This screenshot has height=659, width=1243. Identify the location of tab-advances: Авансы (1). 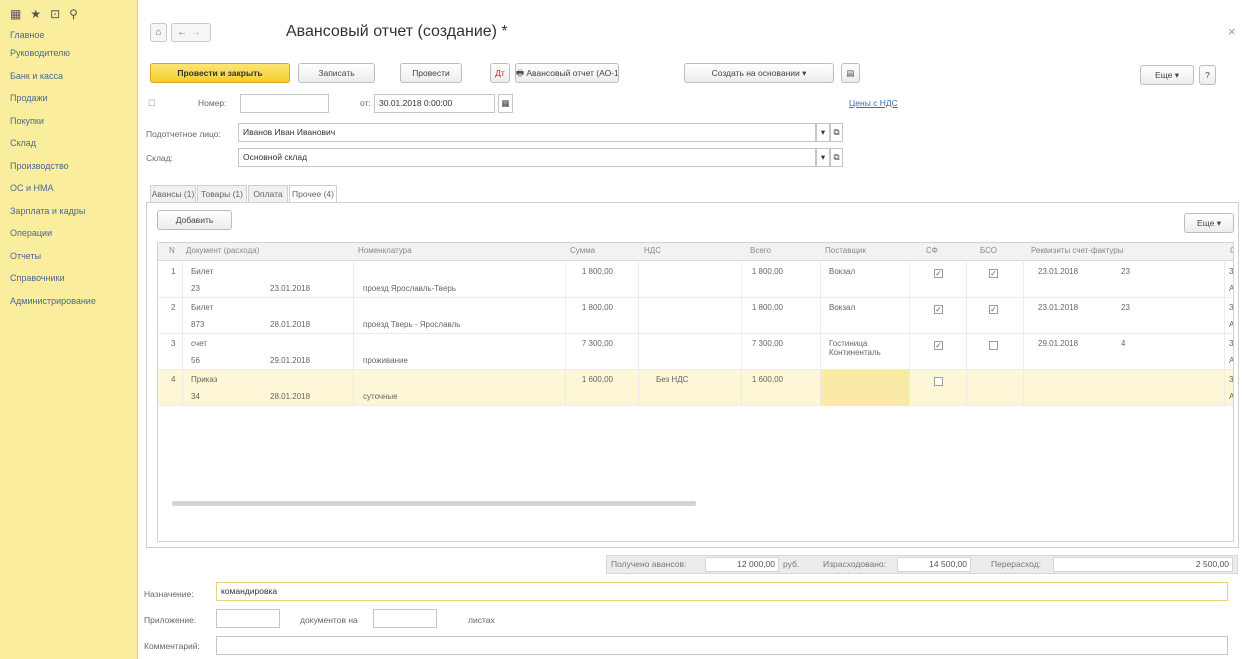
(173, 193).